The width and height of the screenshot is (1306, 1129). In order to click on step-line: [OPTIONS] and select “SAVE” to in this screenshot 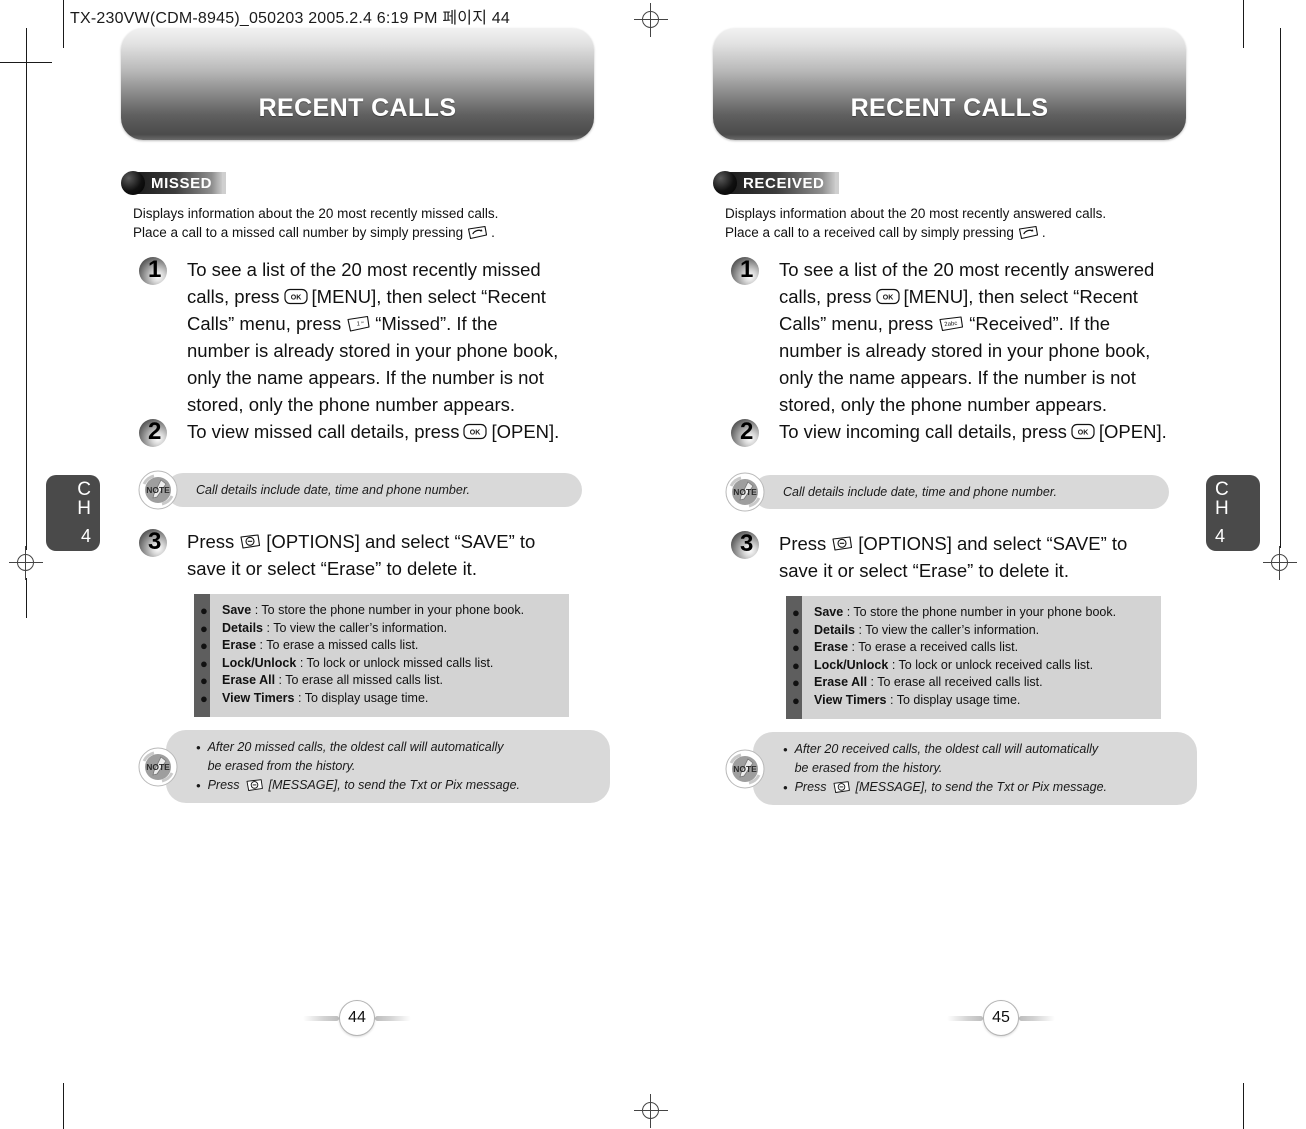, I will do `click(993, 543)`.